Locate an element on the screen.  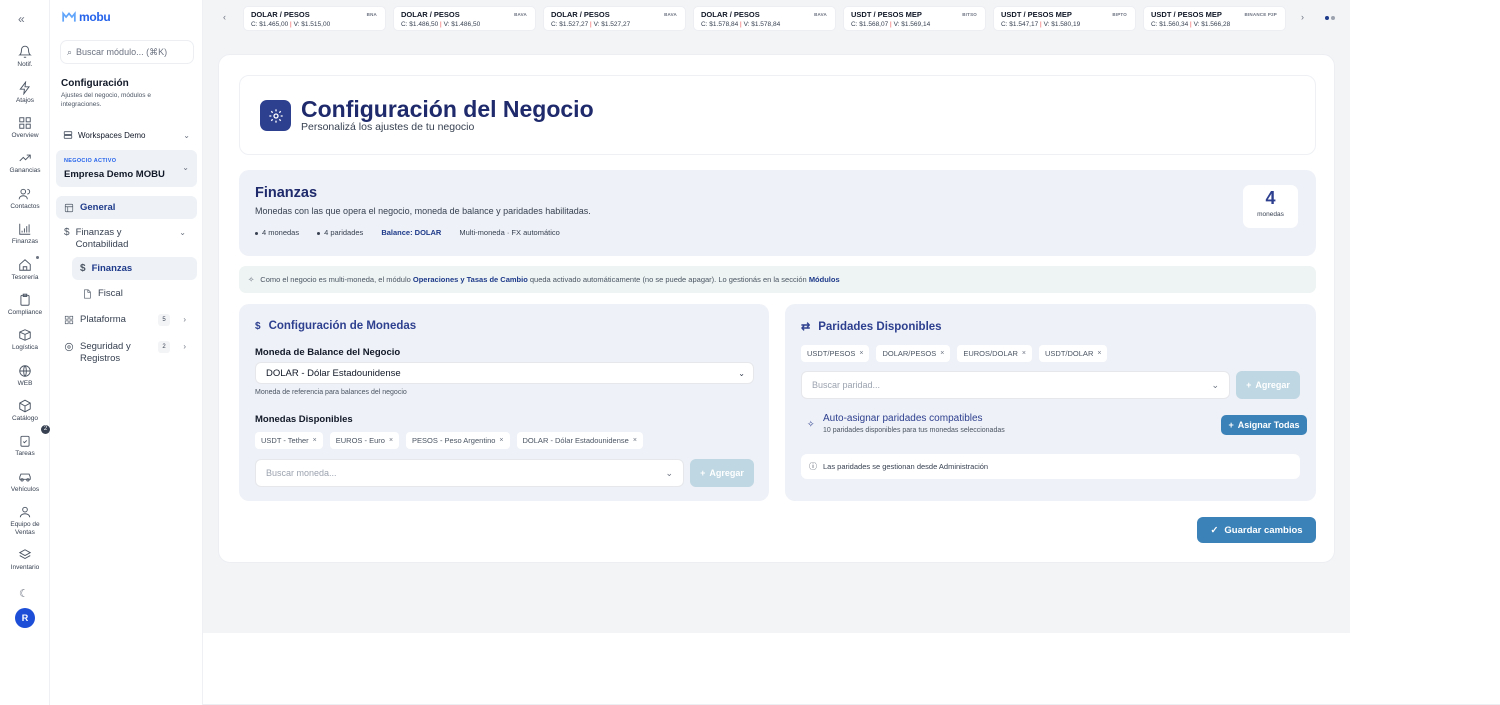
rate-source: BITSO is located at coordinates (969, 14).